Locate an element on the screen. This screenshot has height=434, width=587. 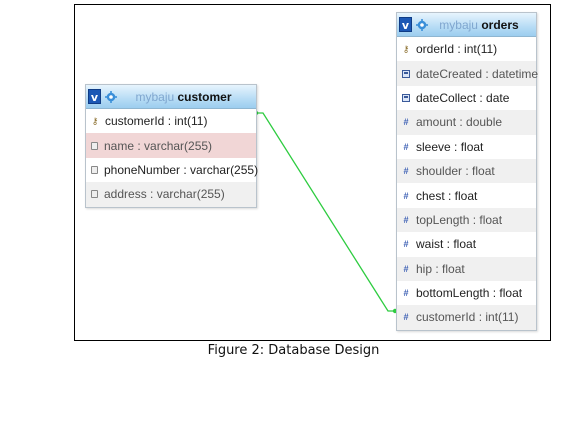
column-row: dateCreated : datetime is located at coordinates (468, 73).